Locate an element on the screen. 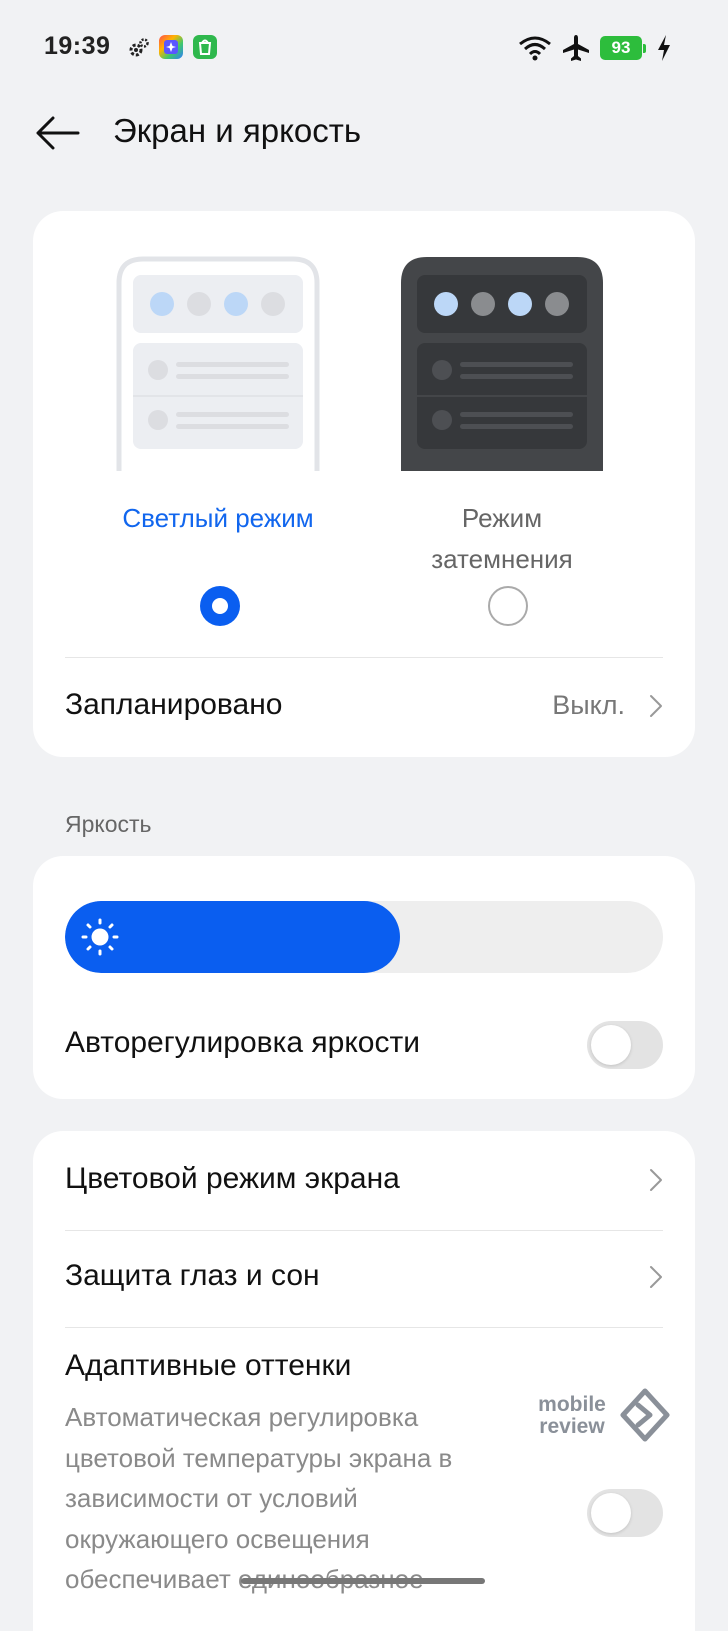 Image resolution: width=728 pixels, height=1631 pixels. adaptive-tones-title: Адаптивные оттенки is located at coordinates (208, 1365).